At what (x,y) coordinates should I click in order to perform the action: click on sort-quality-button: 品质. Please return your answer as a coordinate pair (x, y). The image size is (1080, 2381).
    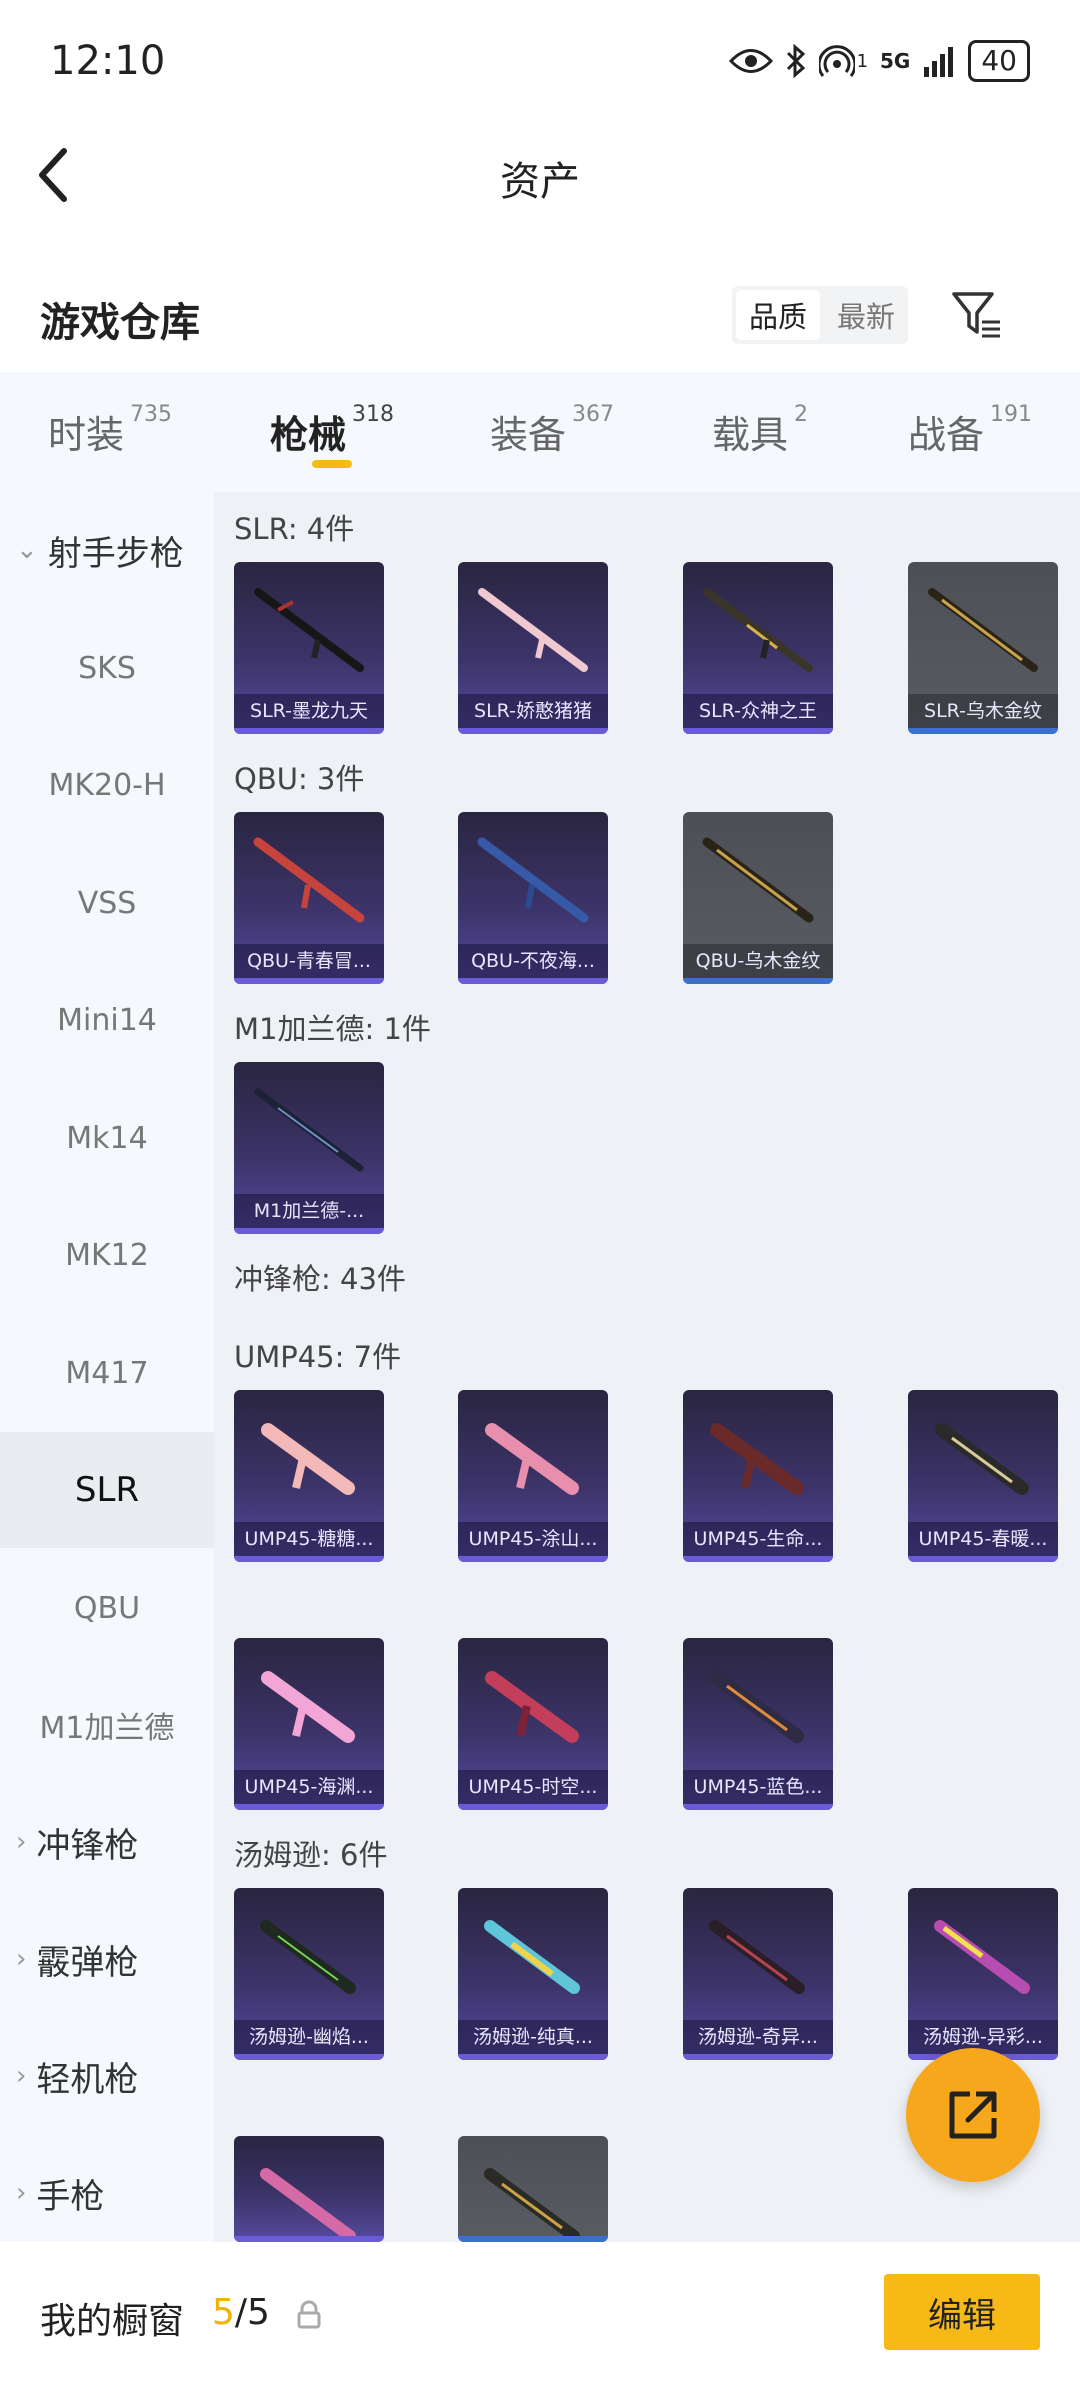
    Looking at the image, I should click on (778, 315).